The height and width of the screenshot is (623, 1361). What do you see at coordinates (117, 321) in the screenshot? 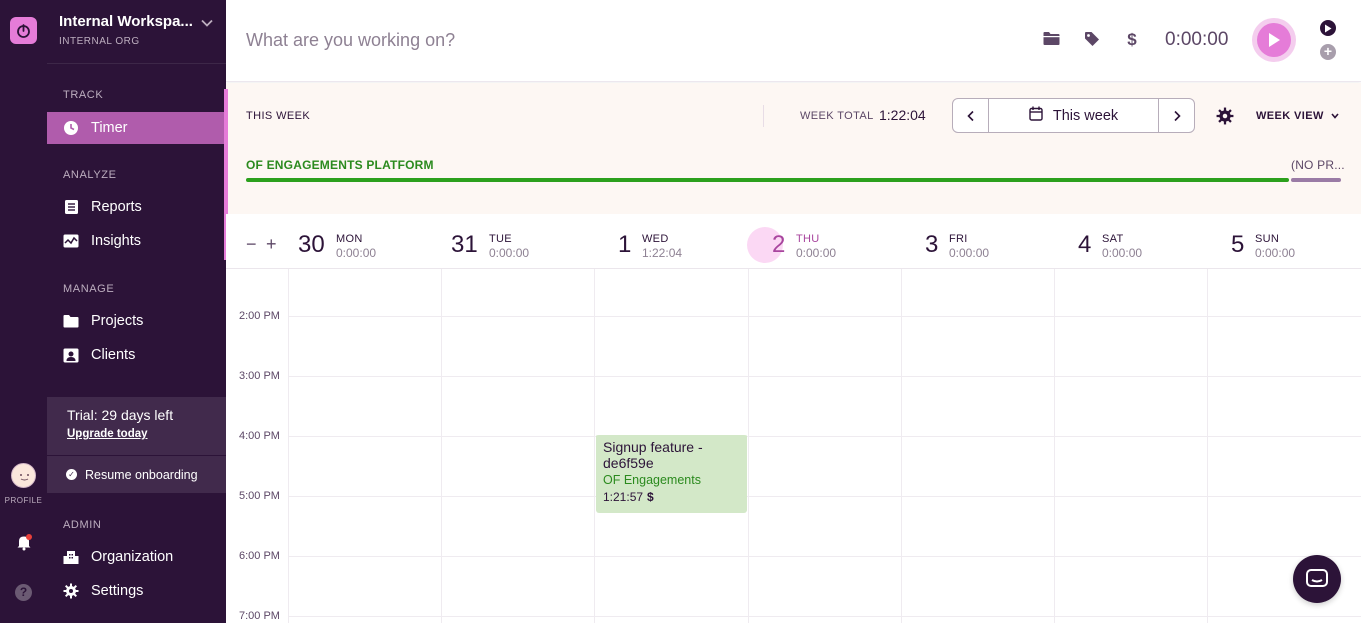
I see `sidebar-item-label: Projects` at bounding box center [117, 321].